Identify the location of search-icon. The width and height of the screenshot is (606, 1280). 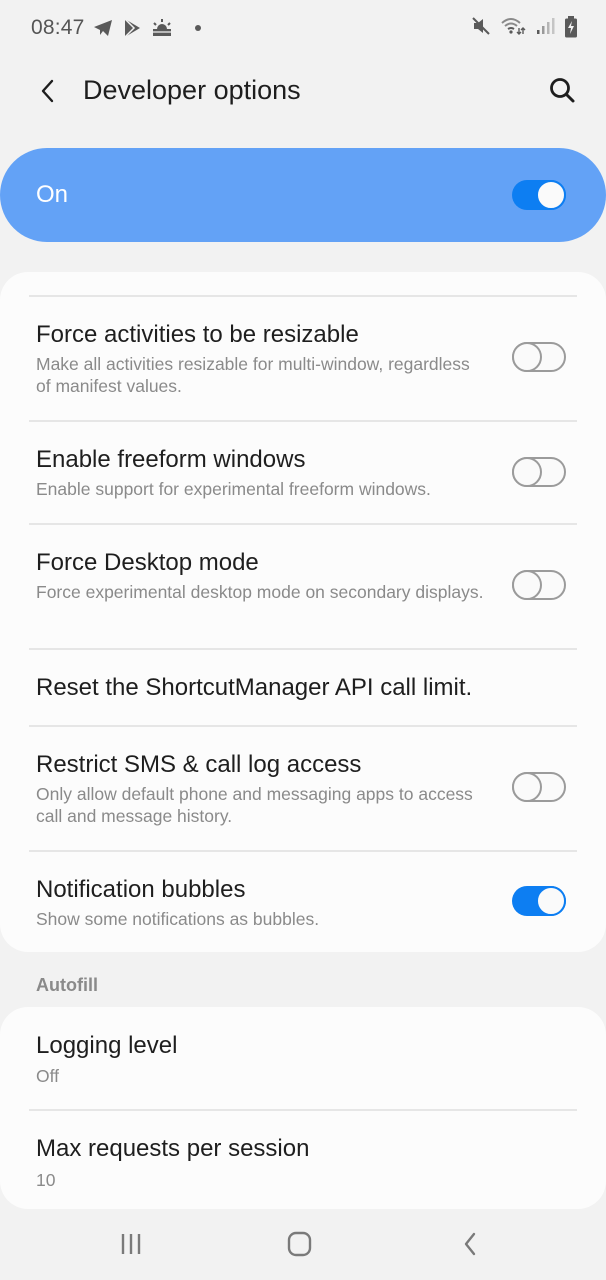
(562, 90).